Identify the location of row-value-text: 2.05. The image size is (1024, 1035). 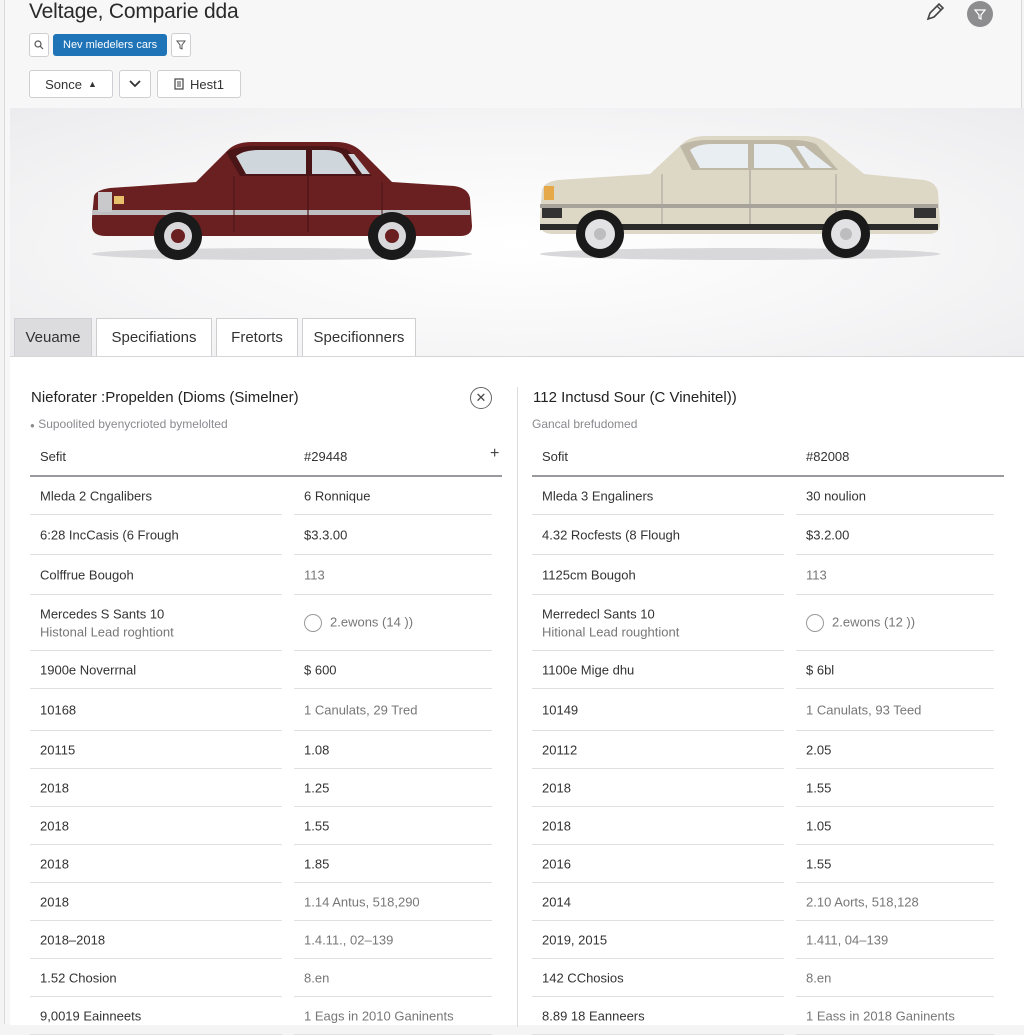
(818, 749).